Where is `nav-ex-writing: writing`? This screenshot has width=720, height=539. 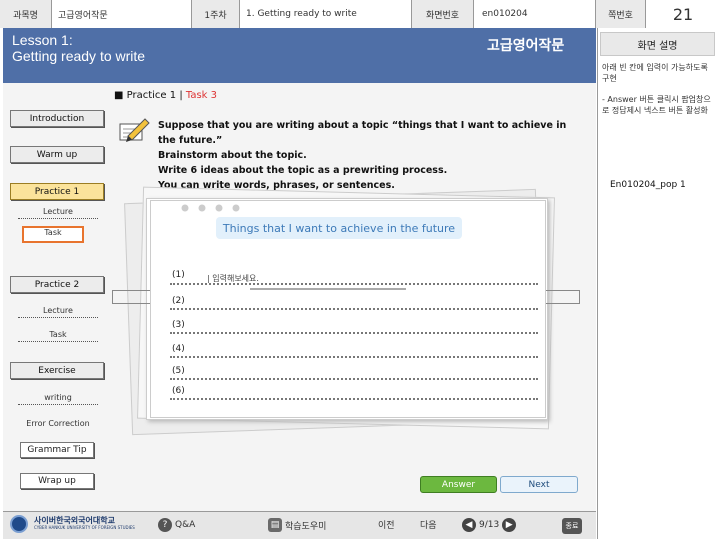 nav-ex-writing: writing is located at coordinates (58, 399).